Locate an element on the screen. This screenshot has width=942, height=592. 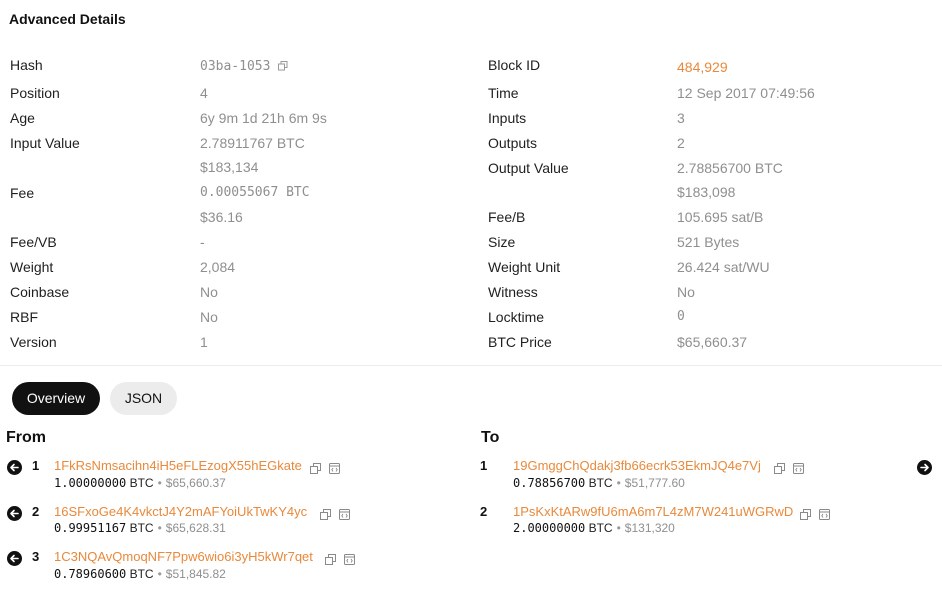
detail-label: Position is located at coordinates (35, 93).